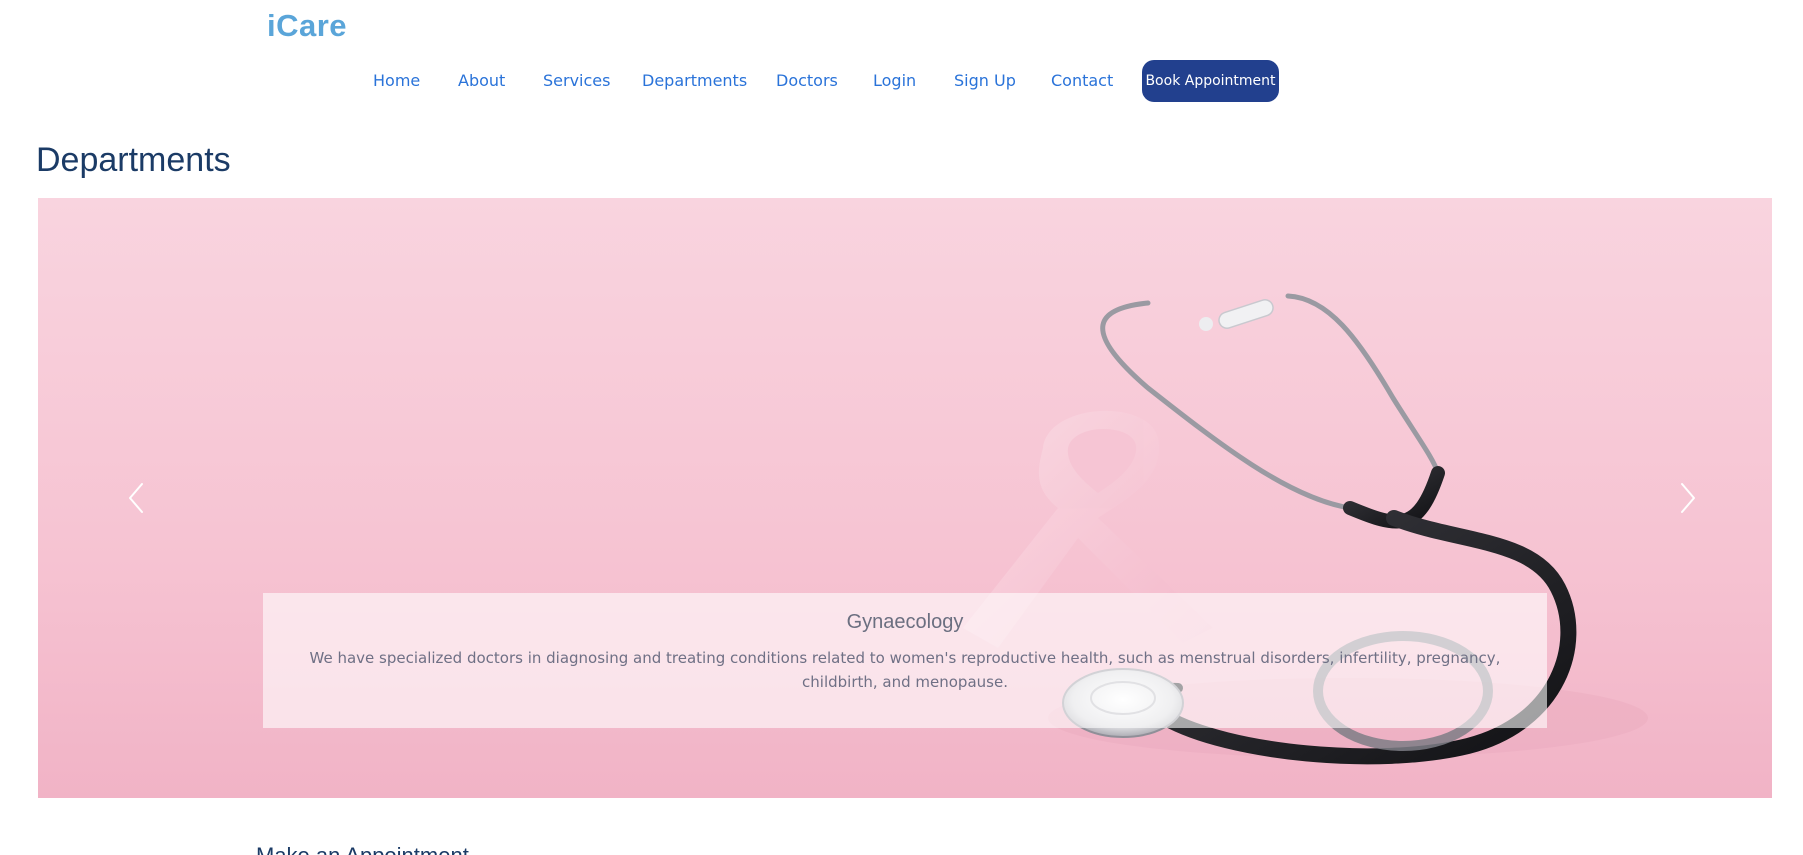 The image size is (1803, 855). What do you see at coordinates (362, 849) in the screenshot?
I see `appointment-heading: Make an Appointment` at bounding box center [362, 849].